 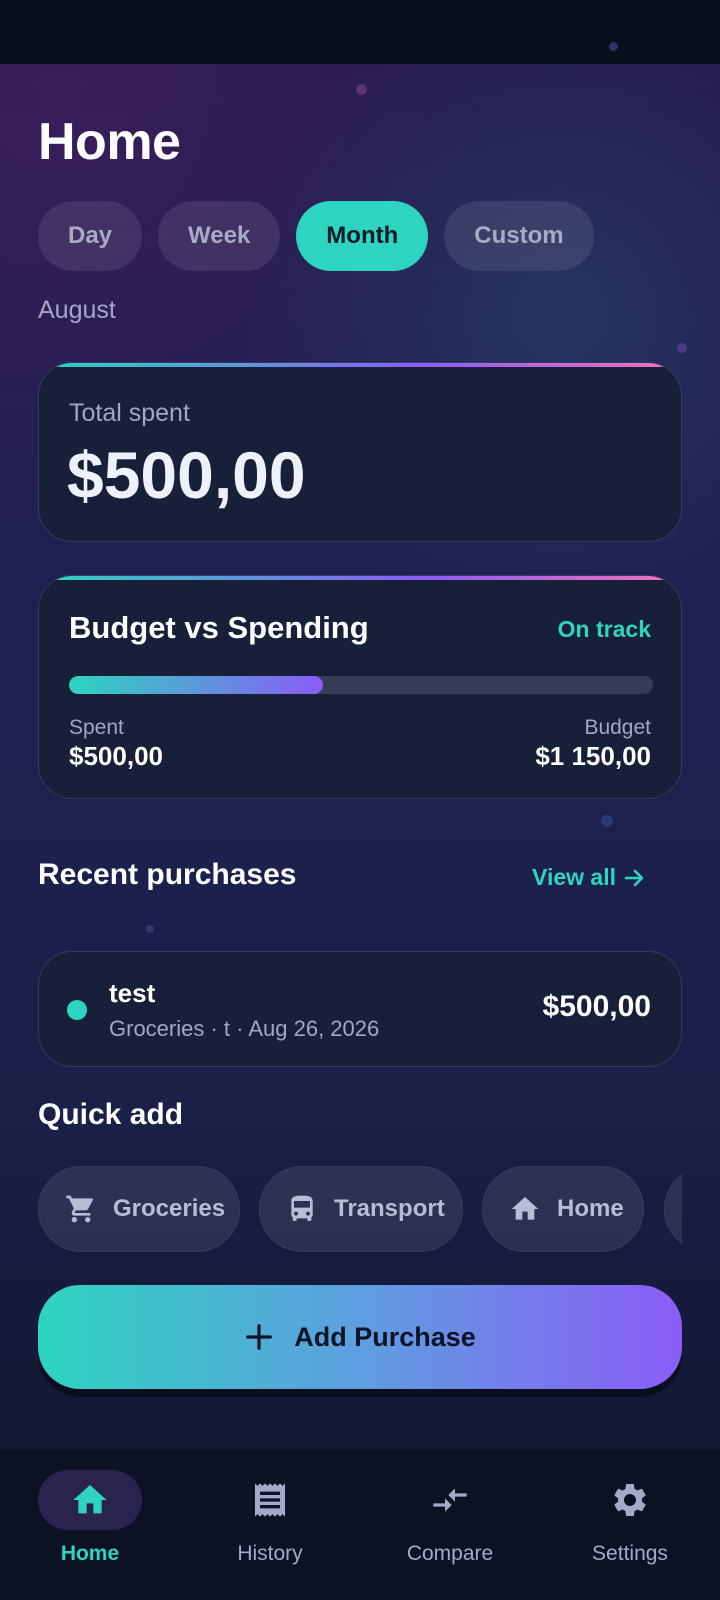 What do you see at coordinates (450, 1553) in the screenshot?
I see `nav-label: Compare` at bounding box center [450, 1553].